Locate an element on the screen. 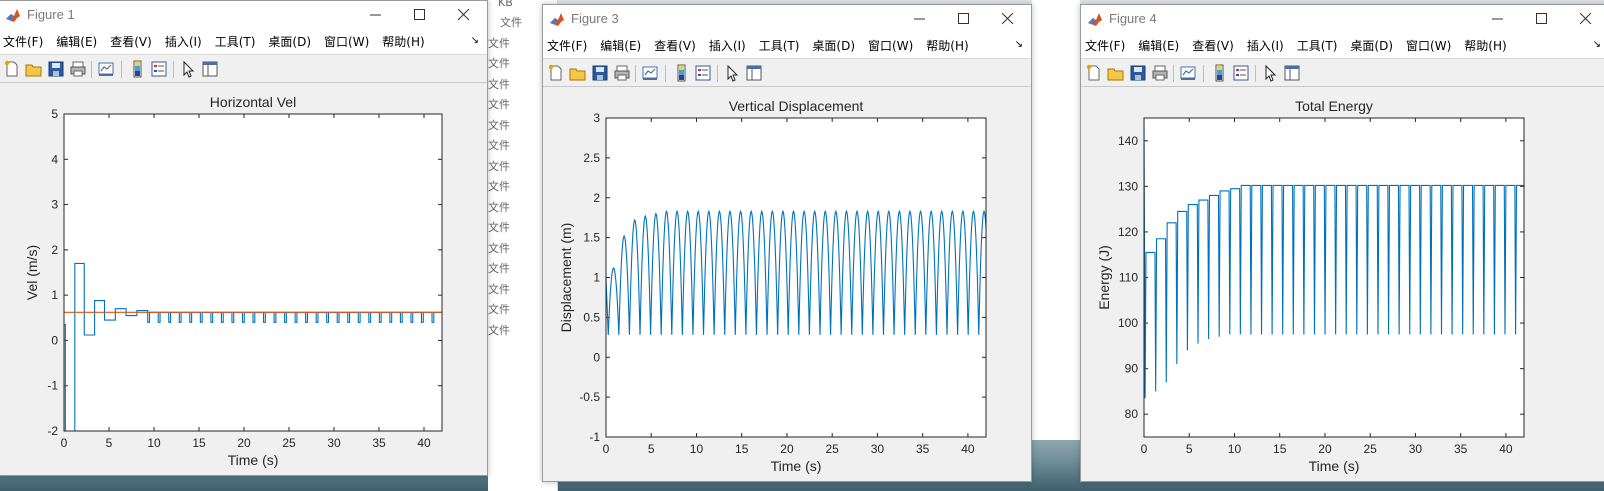  save-icon is located at coordinates (600, 73).